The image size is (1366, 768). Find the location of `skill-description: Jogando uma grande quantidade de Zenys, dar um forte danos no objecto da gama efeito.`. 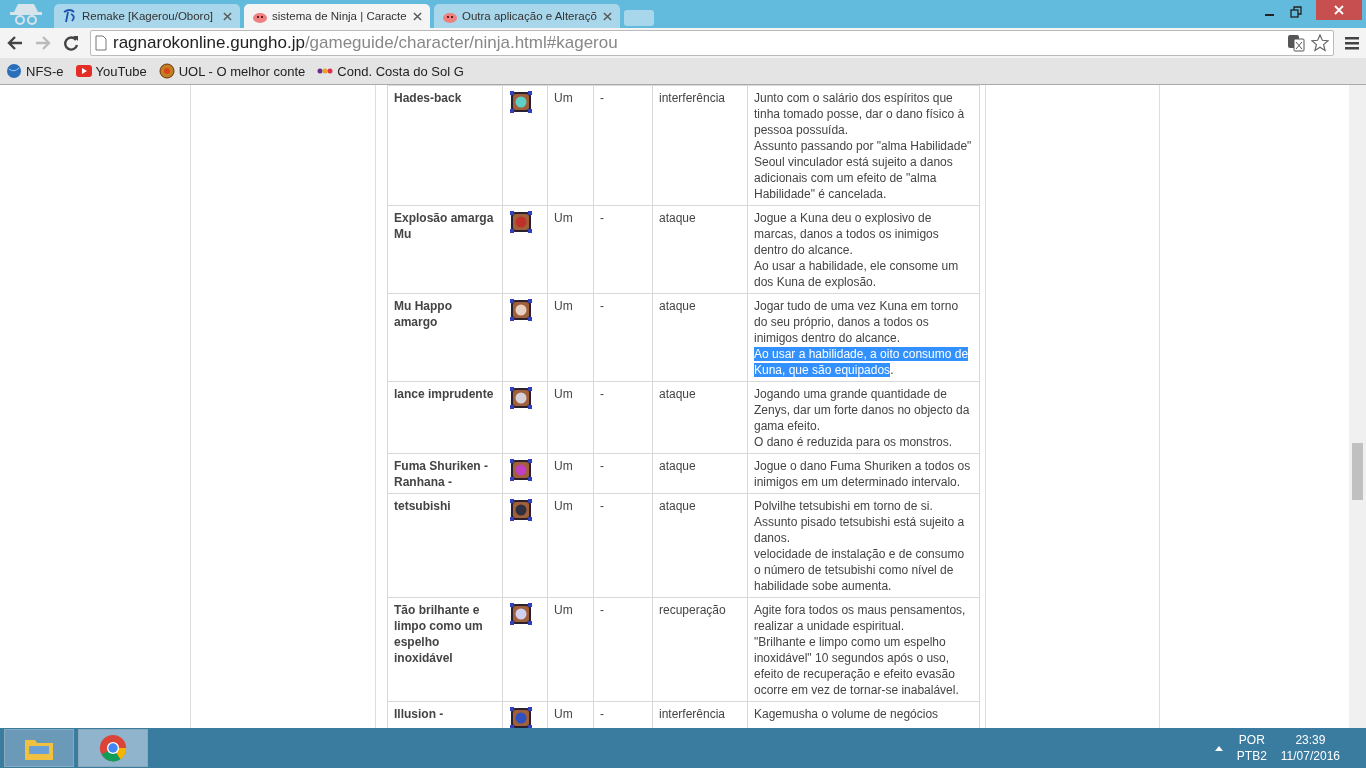

skill-description: Jogando uma grande quantidade de Zenys, dar um forte danos no objecto da gama efeito. is located at coordinates (862, 410).